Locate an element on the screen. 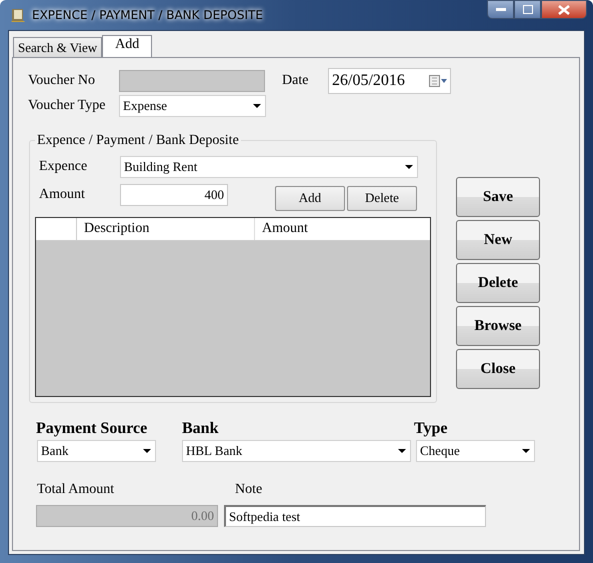 The height and width of the screenshot is (563, 593). minimize-button is located at coordinates (500, 9).